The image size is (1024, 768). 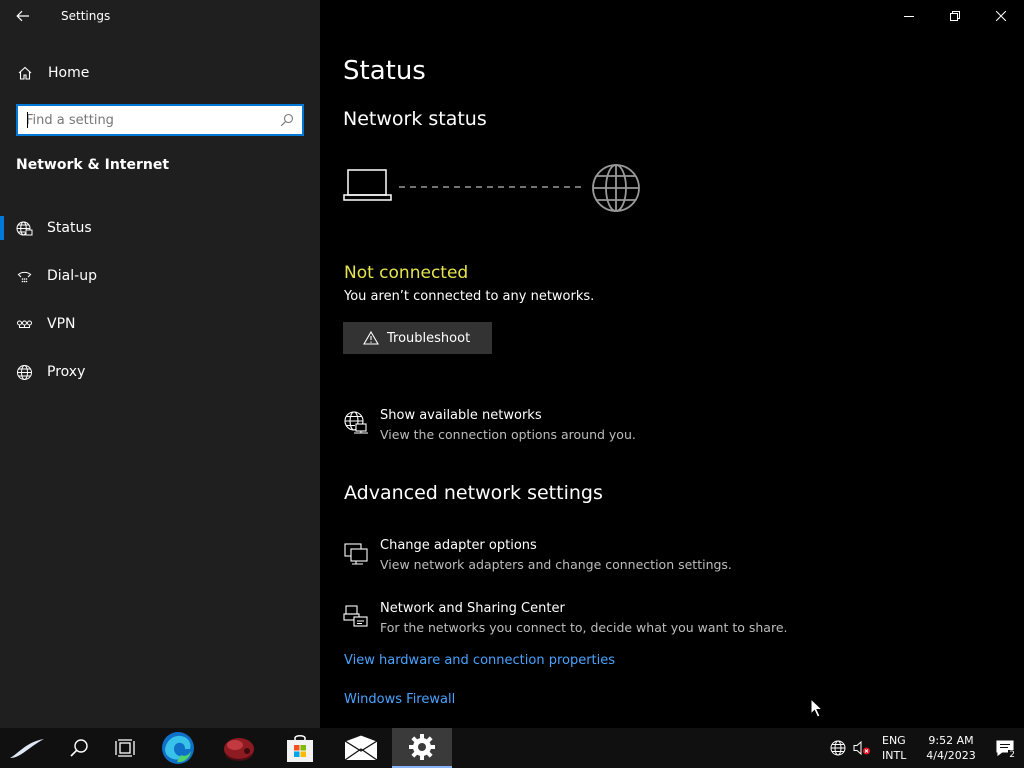 What do you see at coordinates (367, 185) in the screenshot?
I see `laptop-icon` at bounding box center [367, 185].